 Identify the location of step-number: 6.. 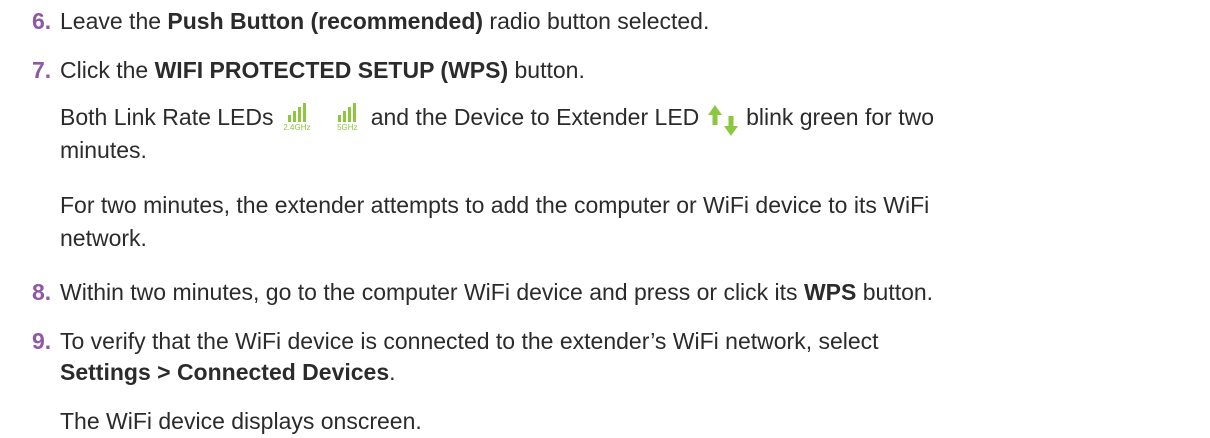
(42, 21).